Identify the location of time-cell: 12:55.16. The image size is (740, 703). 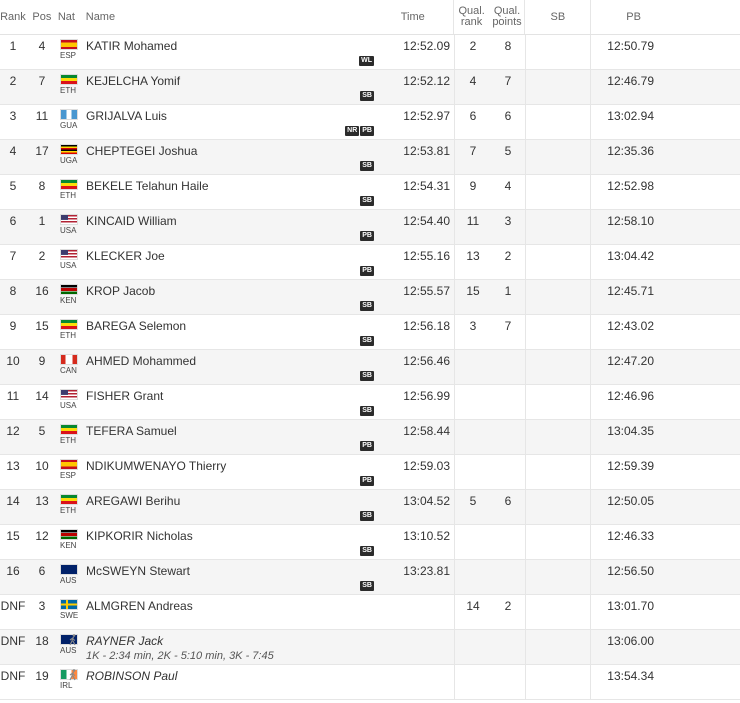
(416, 262).